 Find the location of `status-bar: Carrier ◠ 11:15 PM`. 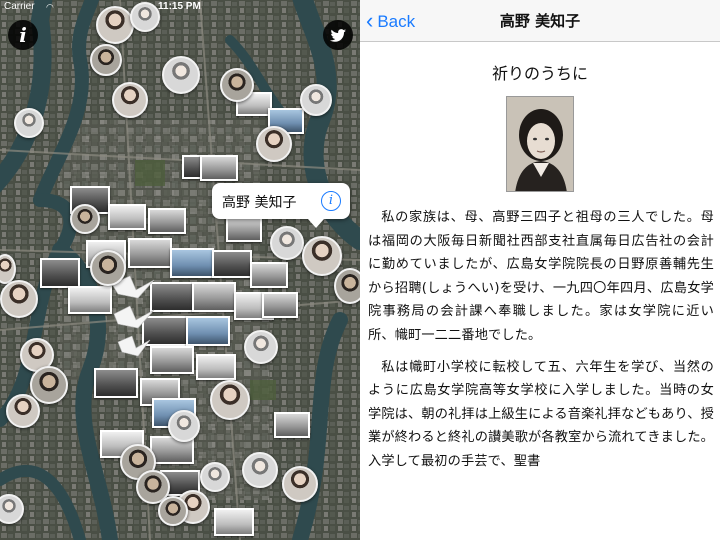

status-bar: Carrier ◠ 11:15 PM is located at coordinates (180, 7).